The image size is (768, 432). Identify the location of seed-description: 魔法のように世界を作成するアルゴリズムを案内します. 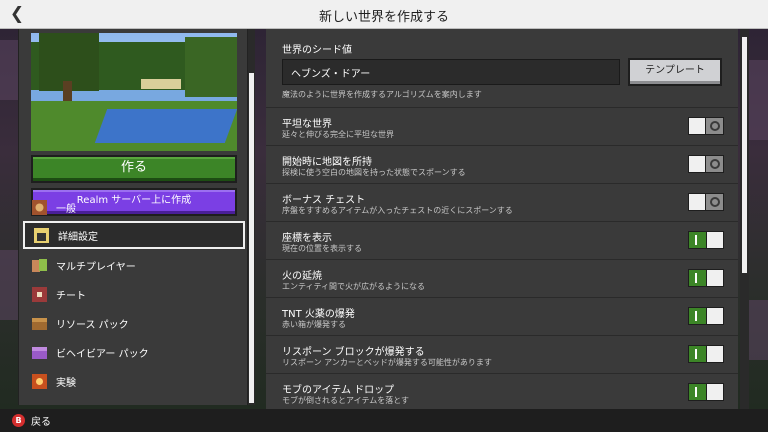
(382, 94).